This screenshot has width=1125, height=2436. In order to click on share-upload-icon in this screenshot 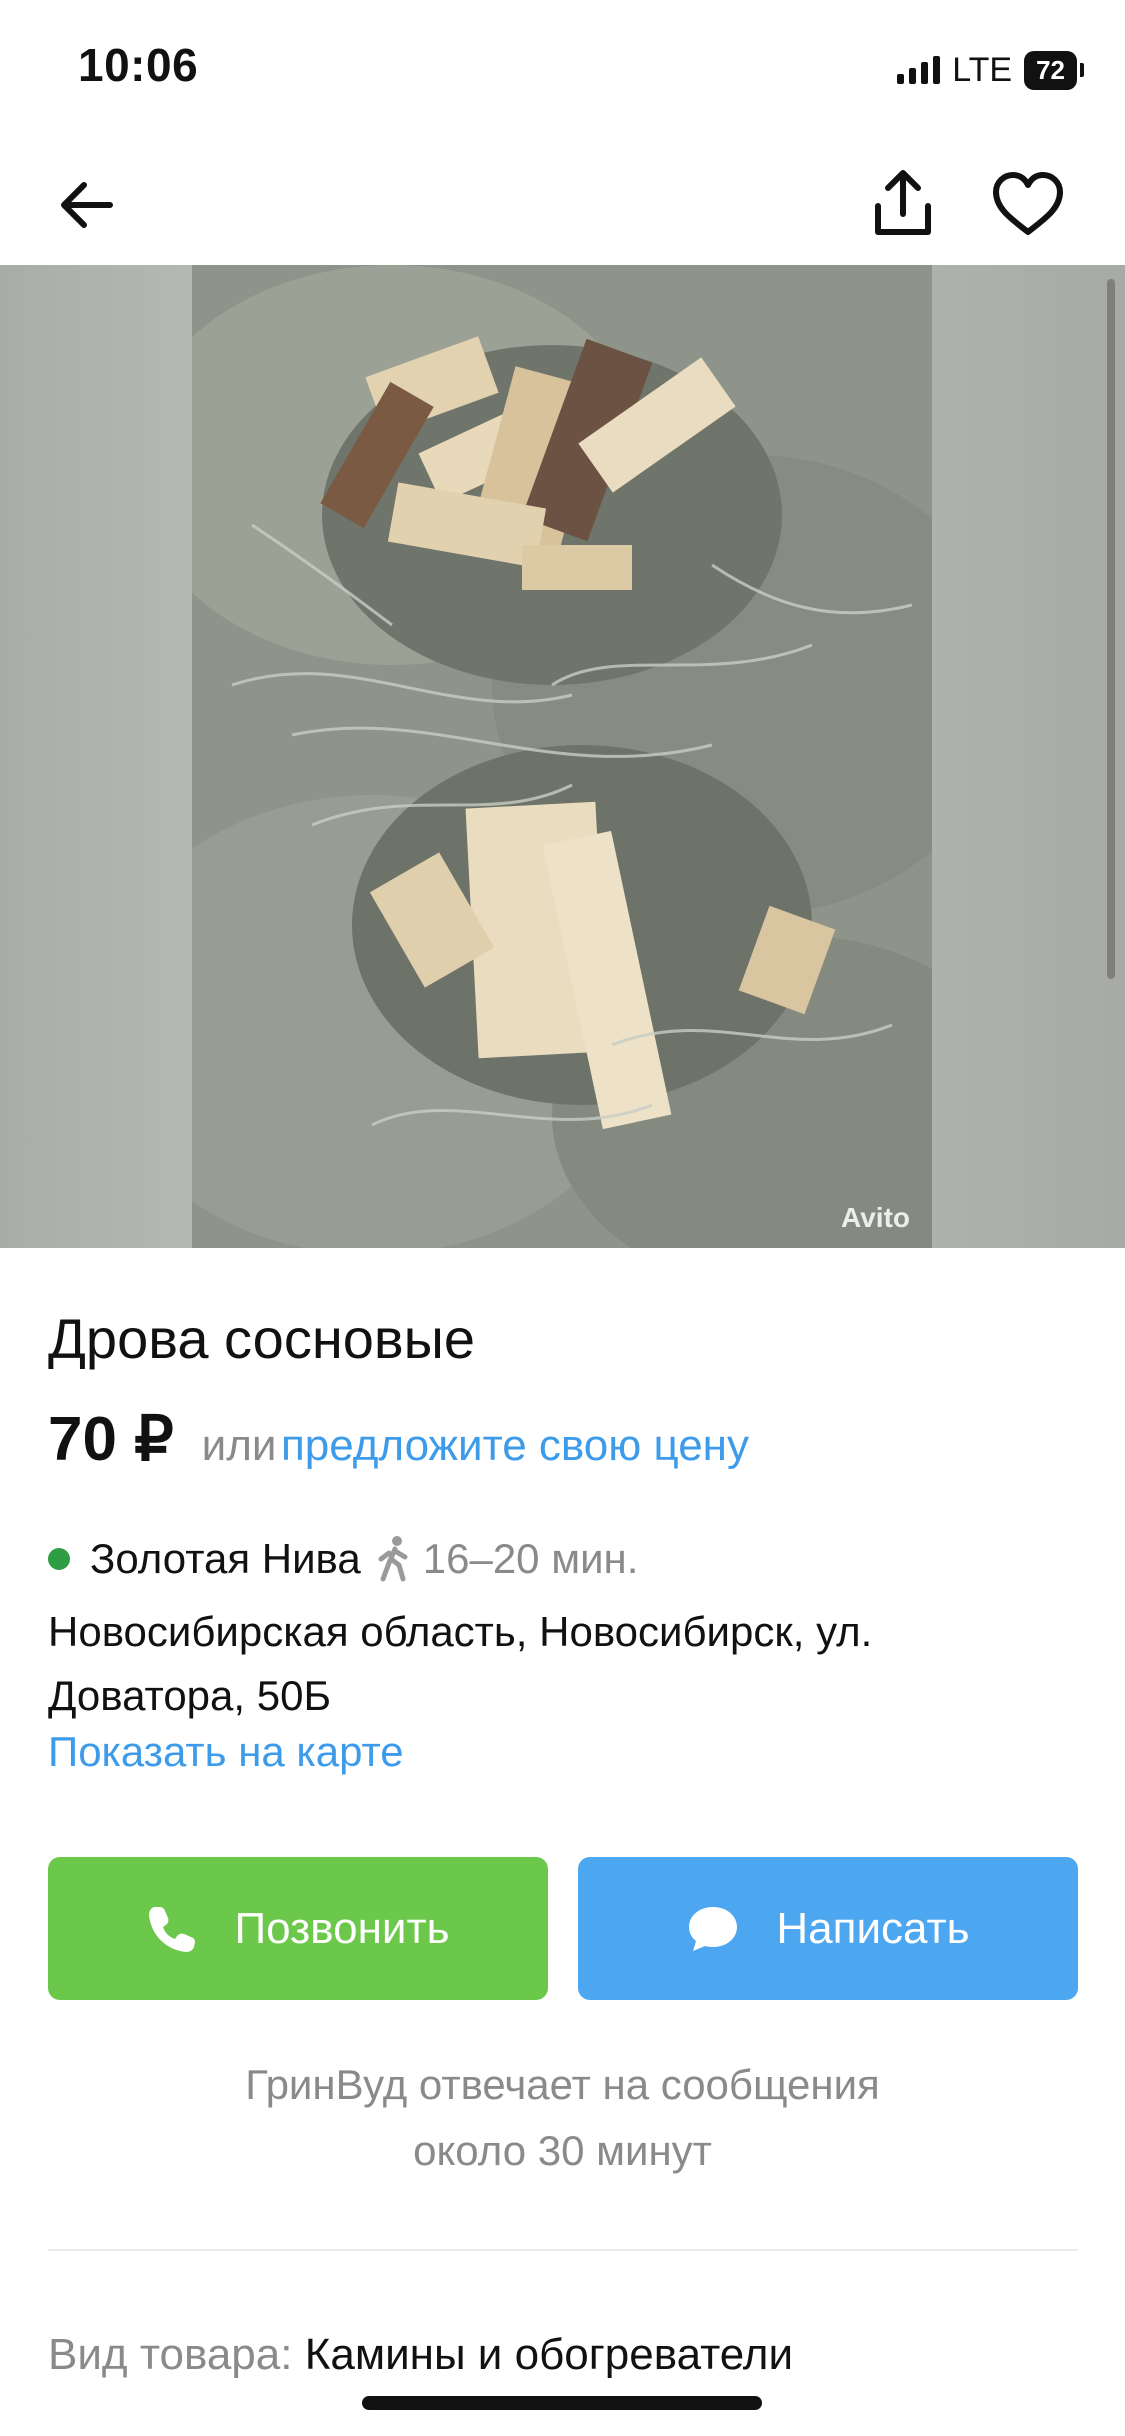, I will do `click(903, 202)`.